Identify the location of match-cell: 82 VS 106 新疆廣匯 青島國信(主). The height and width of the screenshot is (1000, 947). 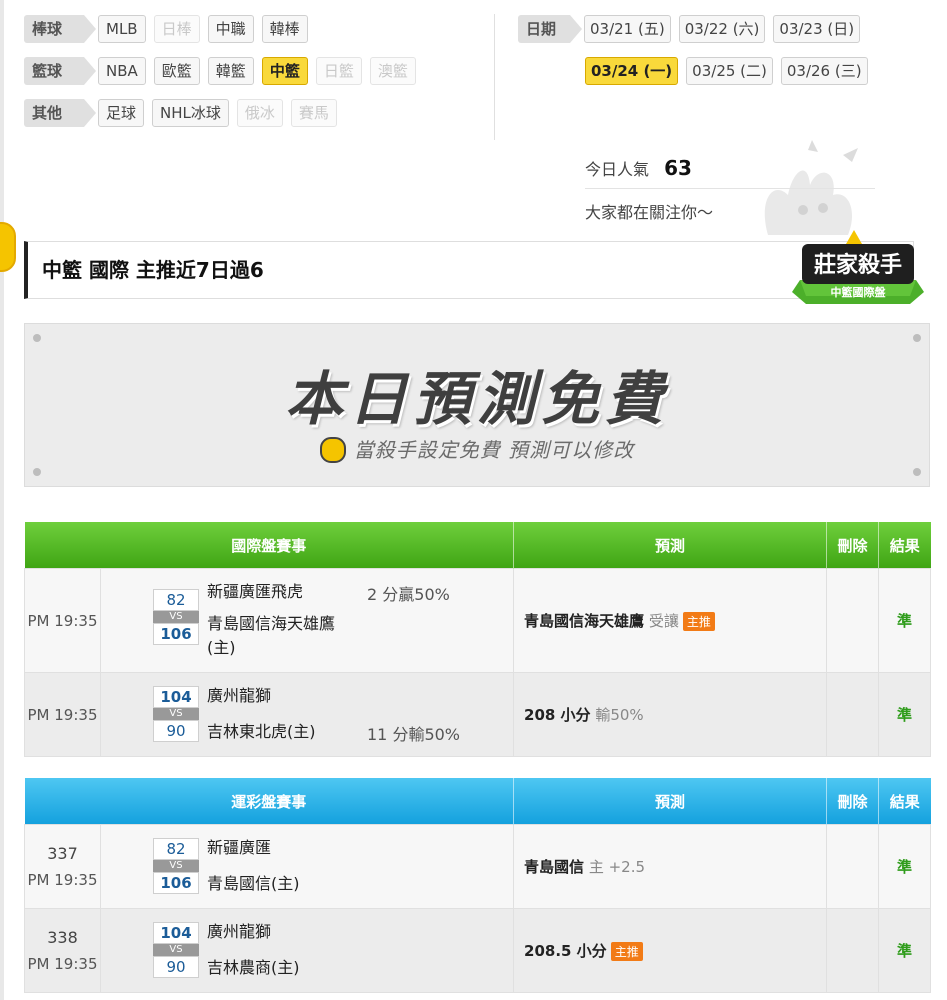
(307, 866).